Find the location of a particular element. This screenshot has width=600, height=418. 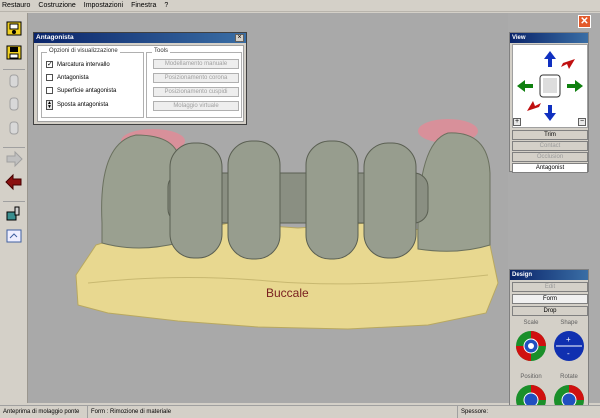

superficie-checkbox is located at coordinates (49, 90).